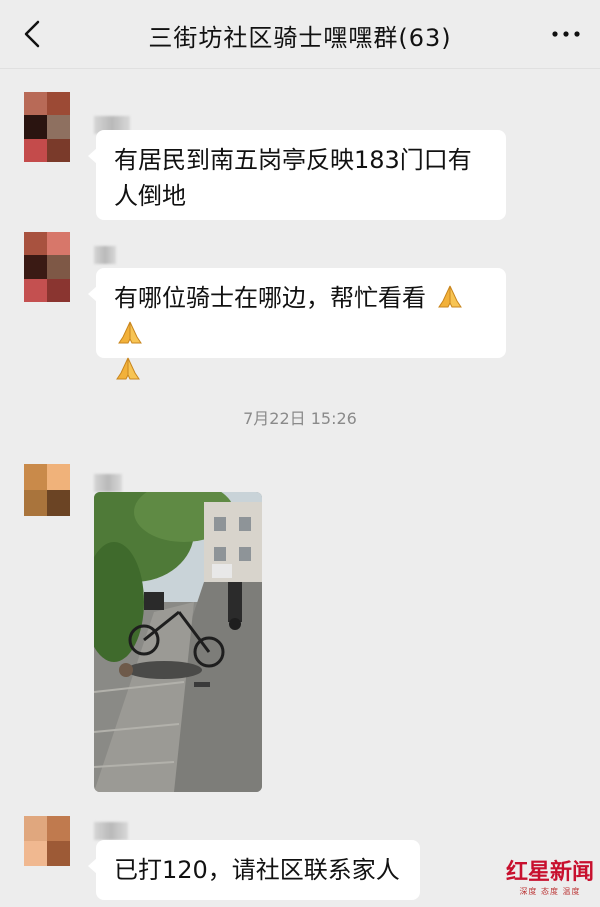  Describe the element at coordinates (257, 870) in the screenshot. I see `message-text: 已打120，请社区联系家人` at that location.